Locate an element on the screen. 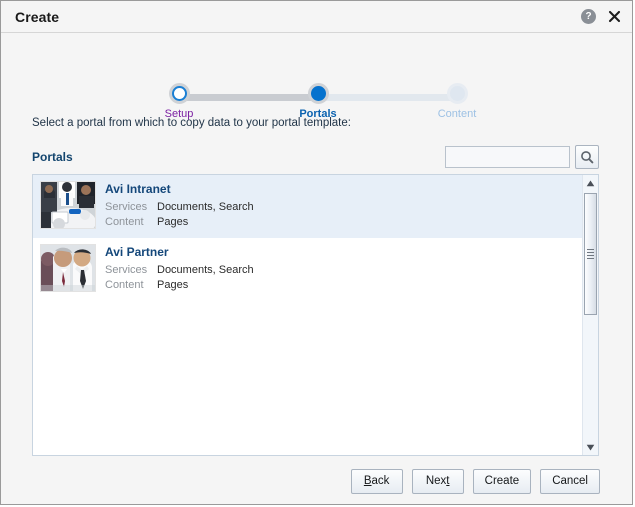  titlebar-actions: ? is located at coordinates (601, 17).